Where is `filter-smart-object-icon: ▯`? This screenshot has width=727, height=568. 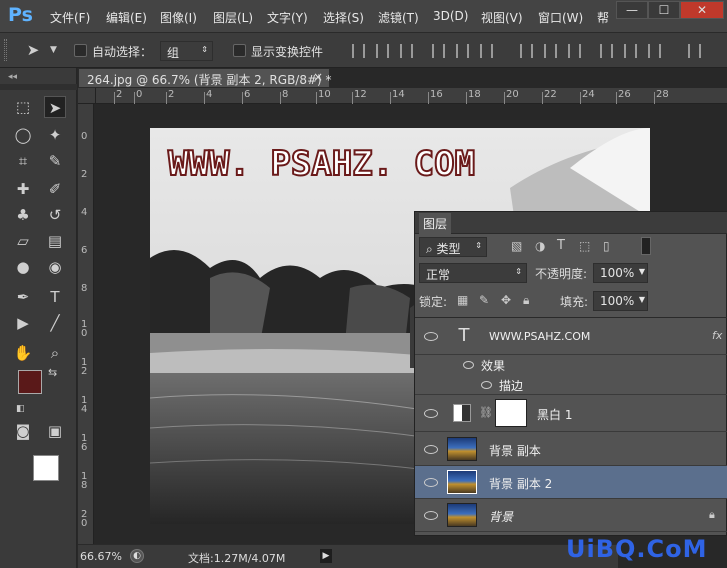 filter-smart-object-icon: ▯ is located at coordinates (606, 246).